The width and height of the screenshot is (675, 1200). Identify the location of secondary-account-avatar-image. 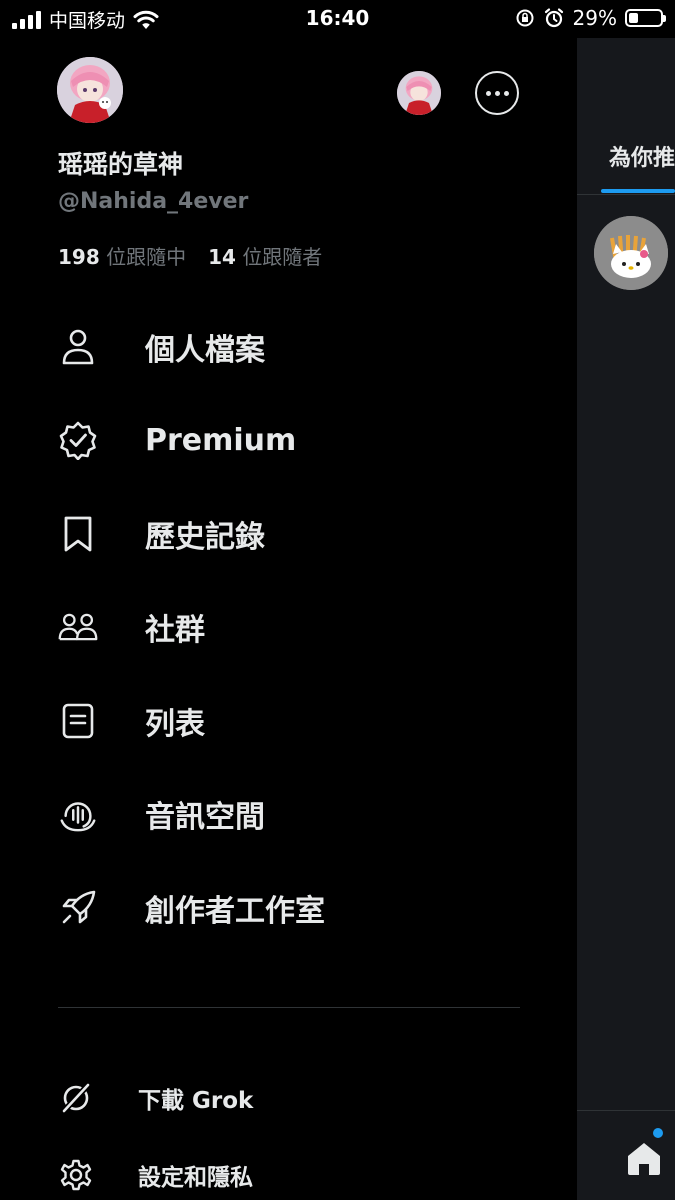
(419, 93).